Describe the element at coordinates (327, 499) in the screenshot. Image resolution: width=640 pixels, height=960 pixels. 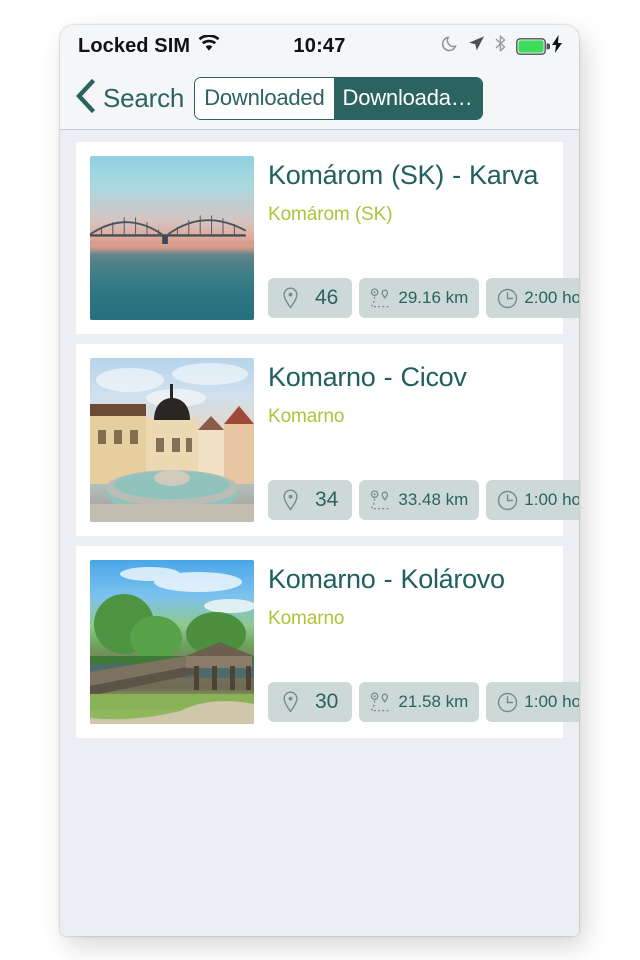
I see `badge-value: 34` at that location.